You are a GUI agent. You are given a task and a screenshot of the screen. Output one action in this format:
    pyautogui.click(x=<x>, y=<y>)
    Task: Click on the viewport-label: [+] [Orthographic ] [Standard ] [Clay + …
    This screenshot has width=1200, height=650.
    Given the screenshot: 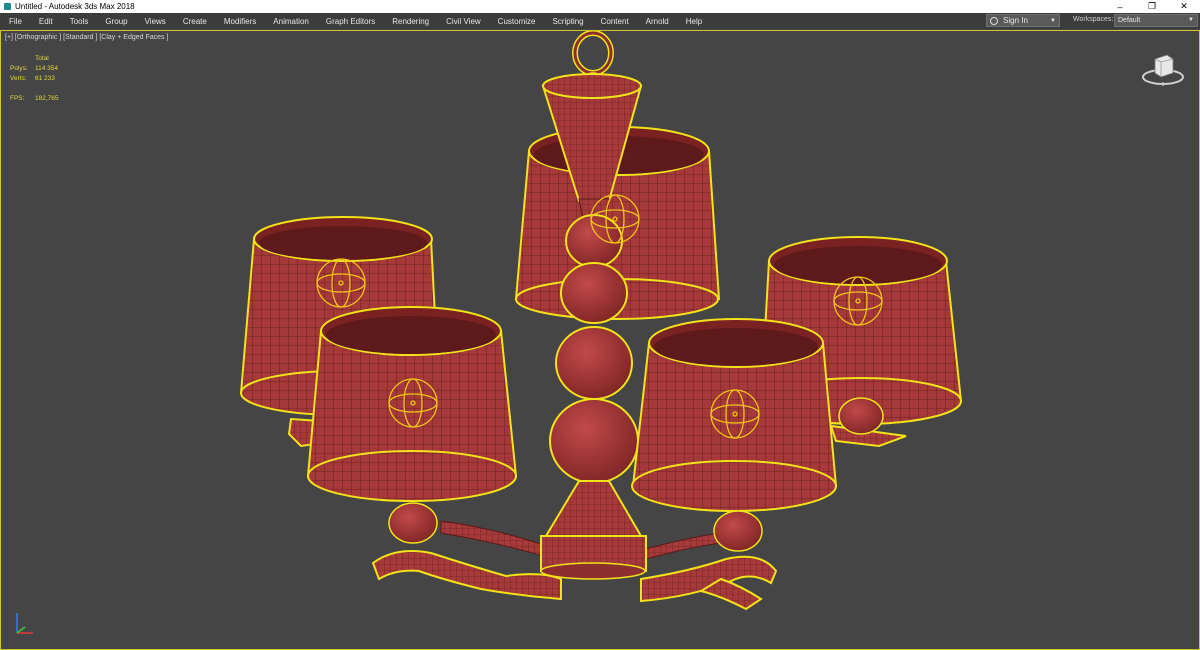 What is the action you would take?
    pyautogui.click(x=86, y=37)
    